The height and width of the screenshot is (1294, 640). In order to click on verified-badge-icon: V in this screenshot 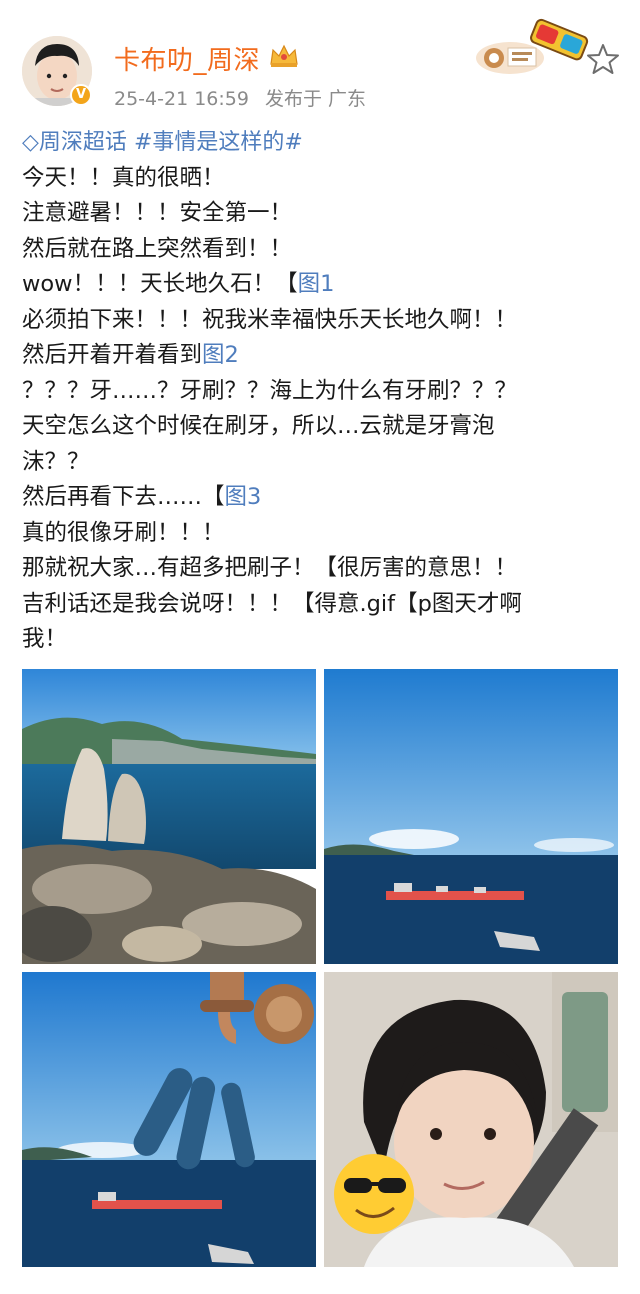, I will do `click(81, 95)`.